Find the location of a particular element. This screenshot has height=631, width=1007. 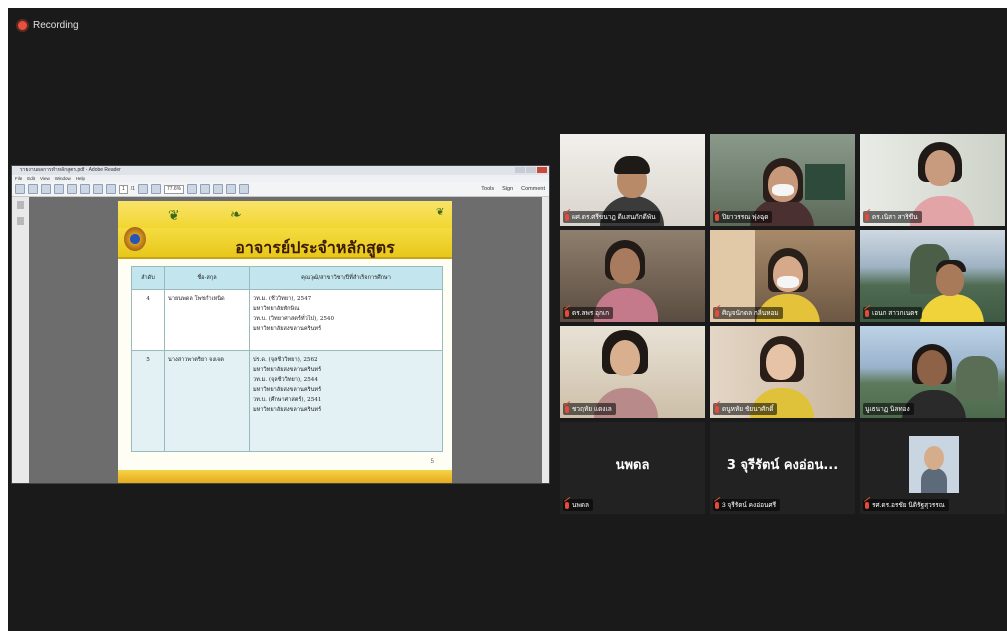

recording-indicator: Recording is located at coordinates (48, 25).